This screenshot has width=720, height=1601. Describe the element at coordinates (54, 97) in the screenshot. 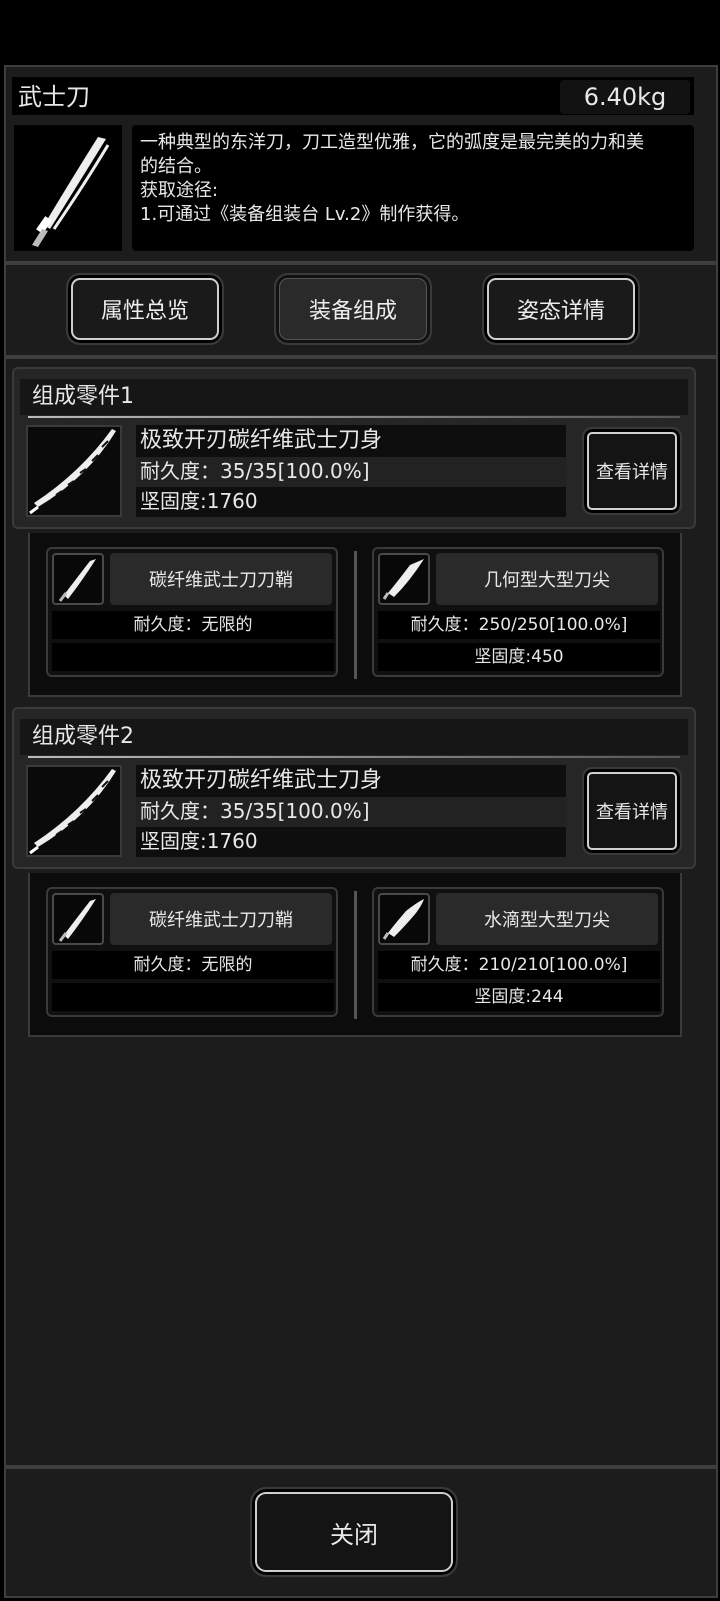

I see `item-name: 武士刀` at that location.